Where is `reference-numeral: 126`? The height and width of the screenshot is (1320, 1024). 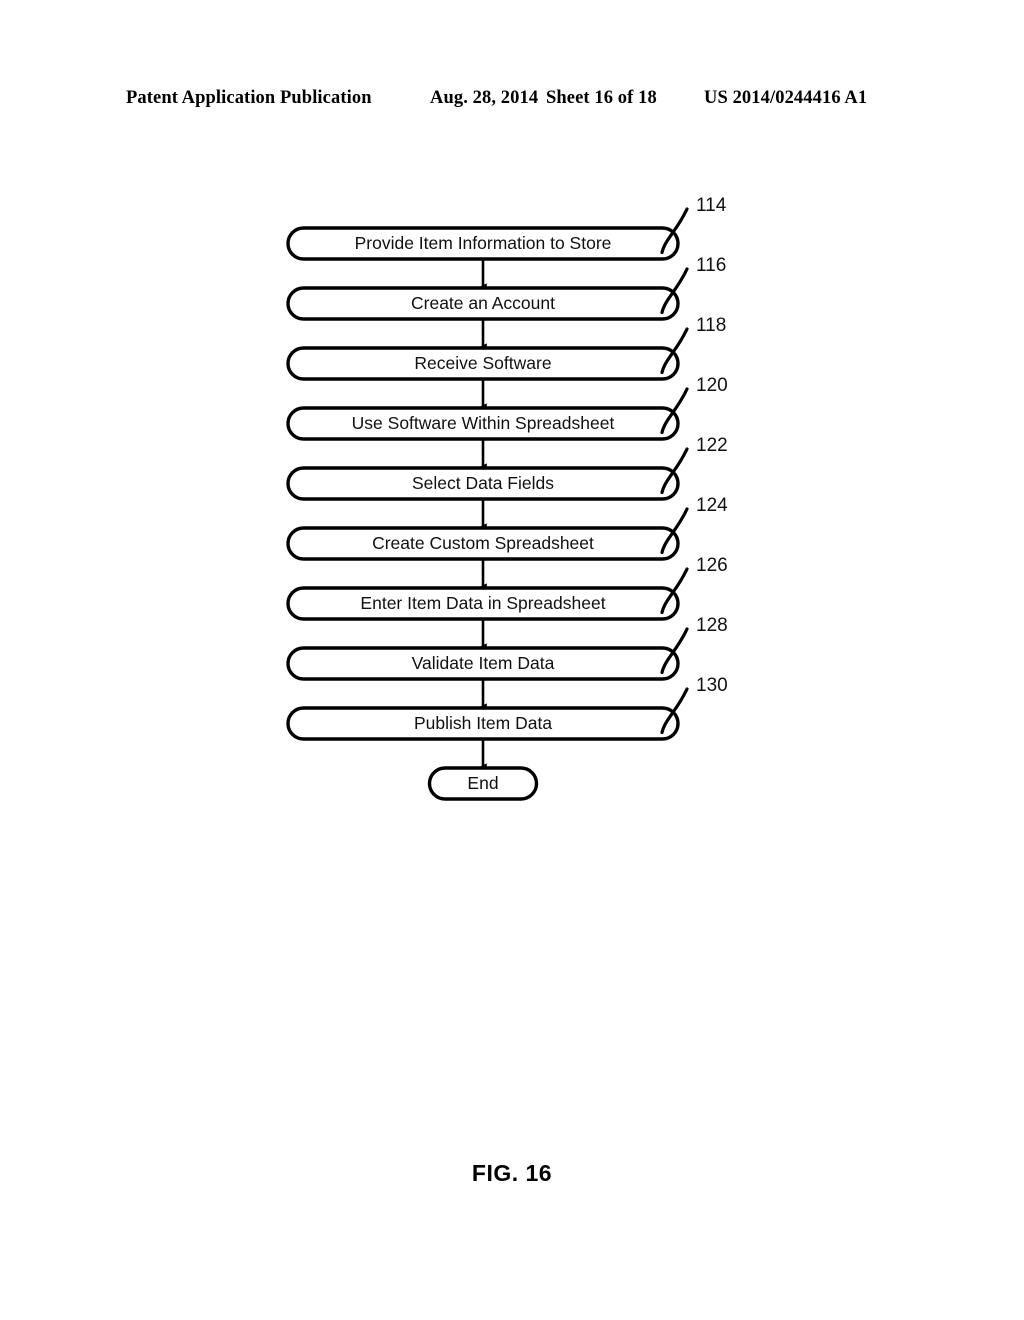
reference-numeral: 126 is located at coordinates (712, 565).